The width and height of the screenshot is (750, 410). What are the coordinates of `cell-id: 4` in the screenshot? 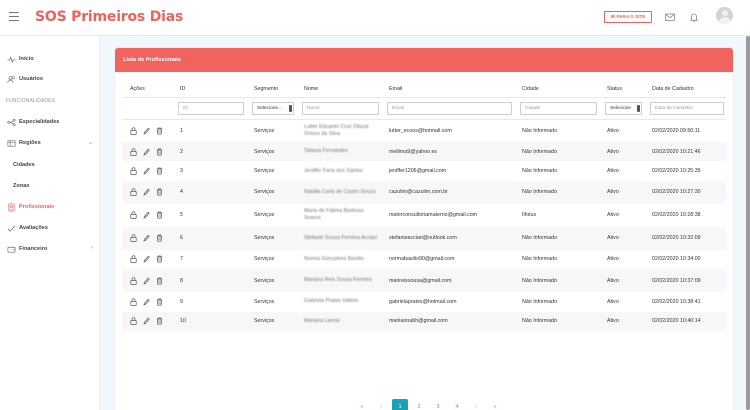 It's located at (209, 192).